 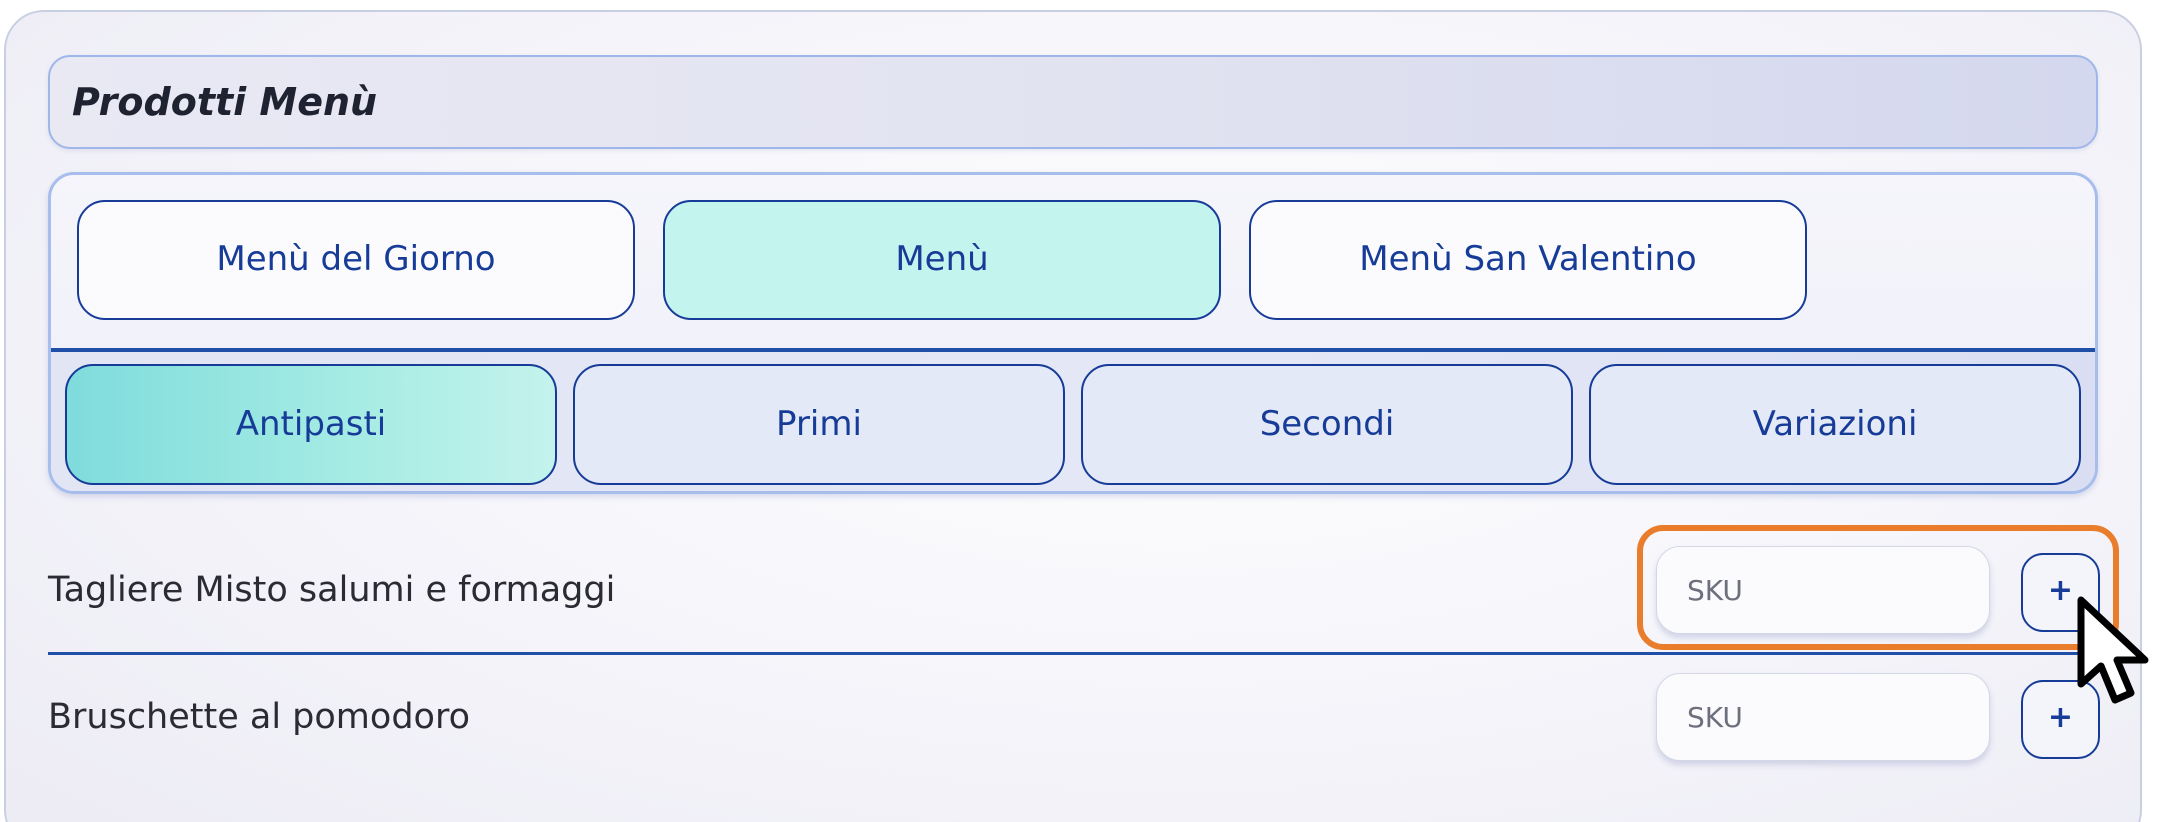 What do you see at coordinates (259, 717) in the screenshot?
I see `product-name: Bruschette al pomodoro` at bounding box center [259, 717].